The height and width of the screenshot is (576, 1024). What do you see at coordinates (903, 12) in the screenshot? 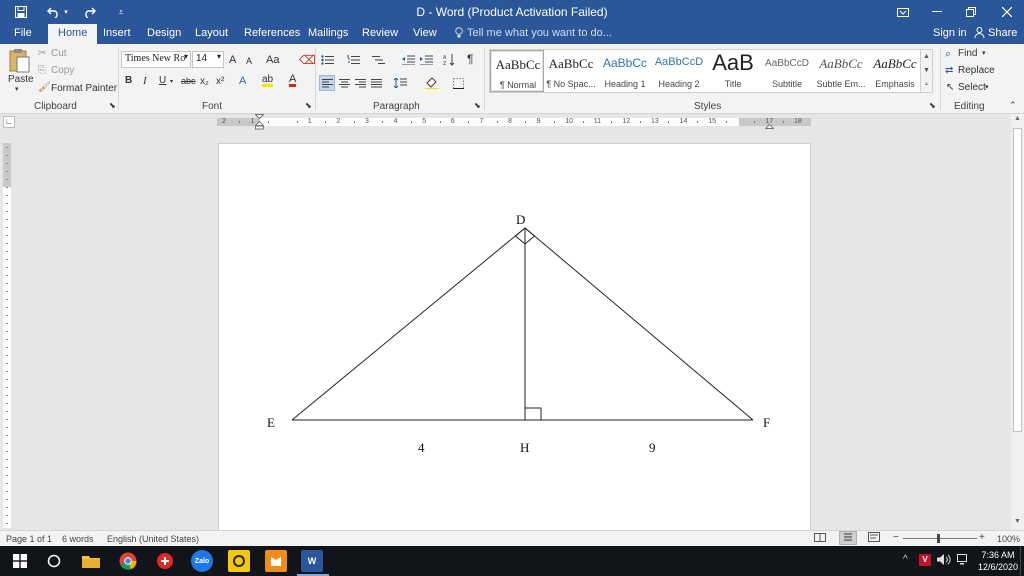
I see `ribbon-display-options-icon` at bounding box center [903, 12].